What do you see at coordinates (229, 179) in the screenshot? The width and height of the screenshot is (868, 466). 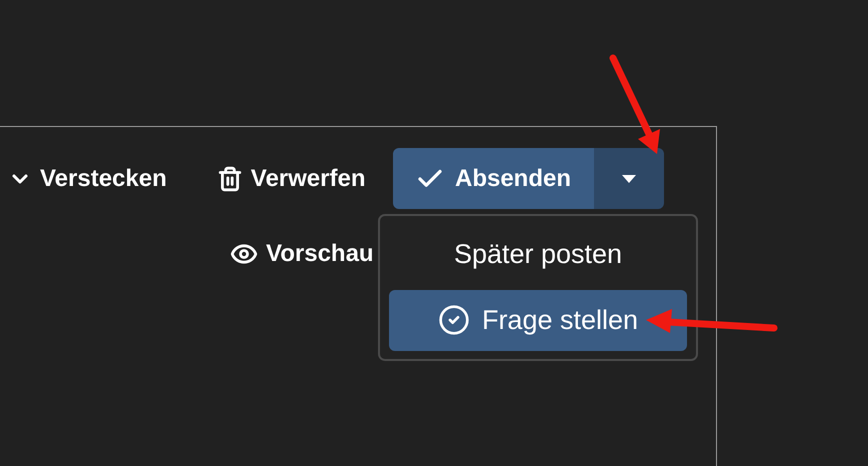 I see `trash-icon` at bounding box center [229, 179].